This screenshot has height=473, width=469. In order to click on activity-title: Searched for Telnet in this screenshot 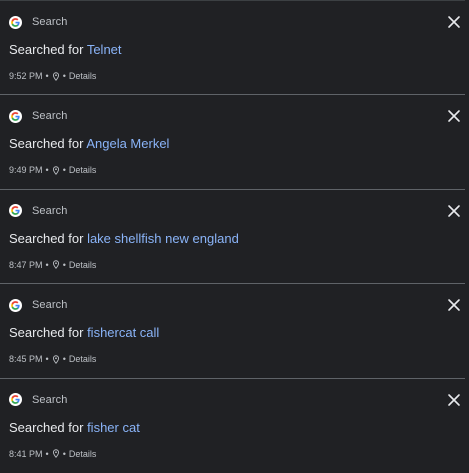, I will do `click(65, 49)`.